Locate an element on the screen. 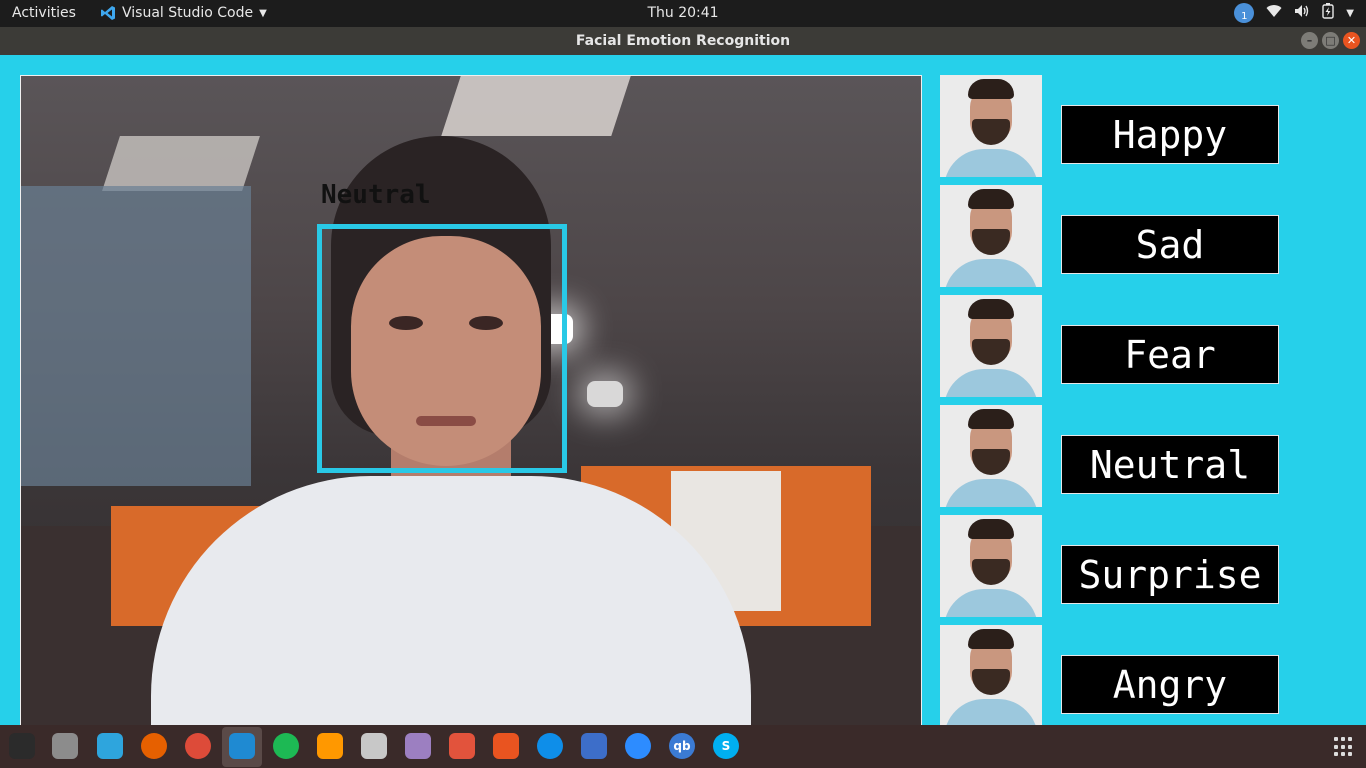 The image size is (1366, 768). surprise-face-image is located at coordinates (991, 566).